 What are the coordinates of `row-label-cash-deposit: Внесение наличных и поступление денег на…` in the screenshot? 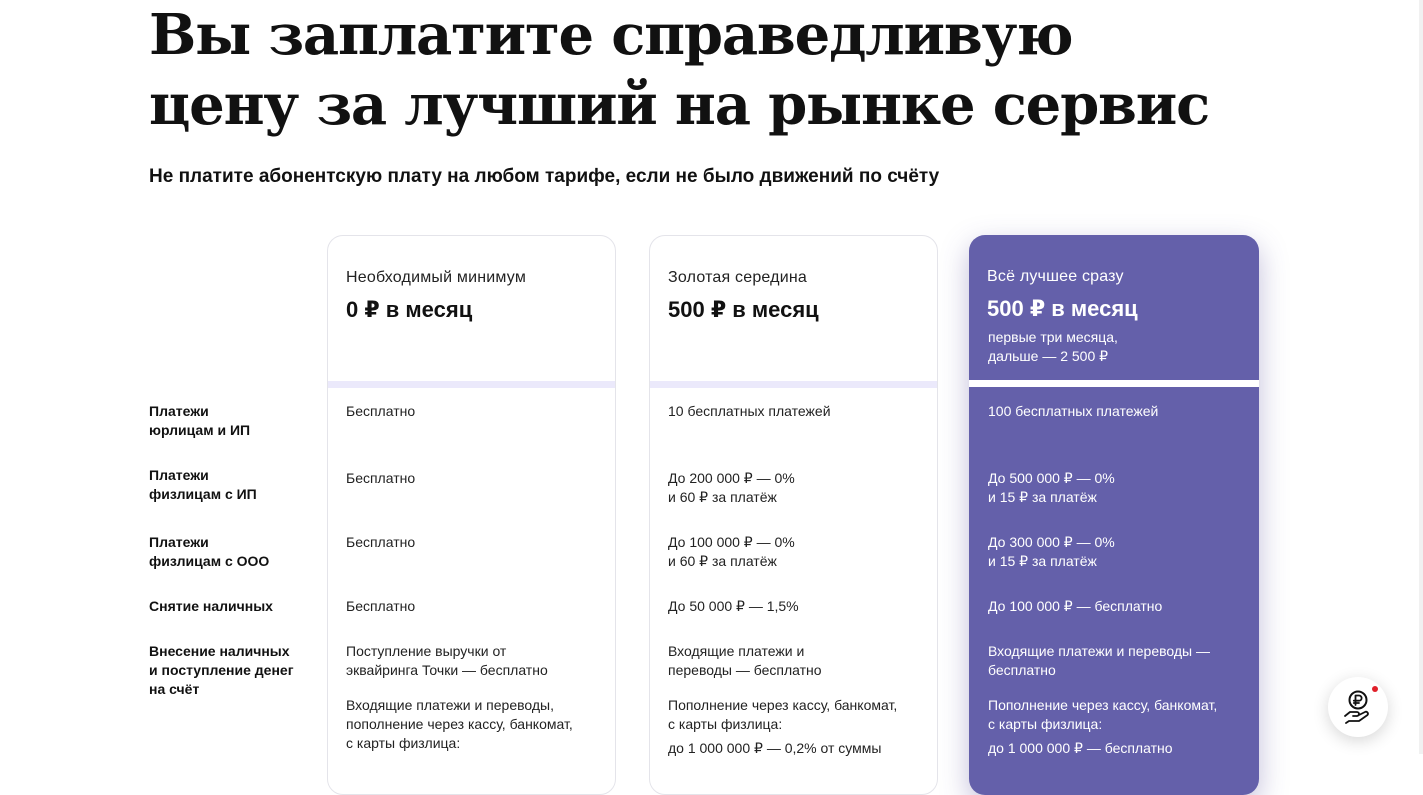 It's located at (229, 670).